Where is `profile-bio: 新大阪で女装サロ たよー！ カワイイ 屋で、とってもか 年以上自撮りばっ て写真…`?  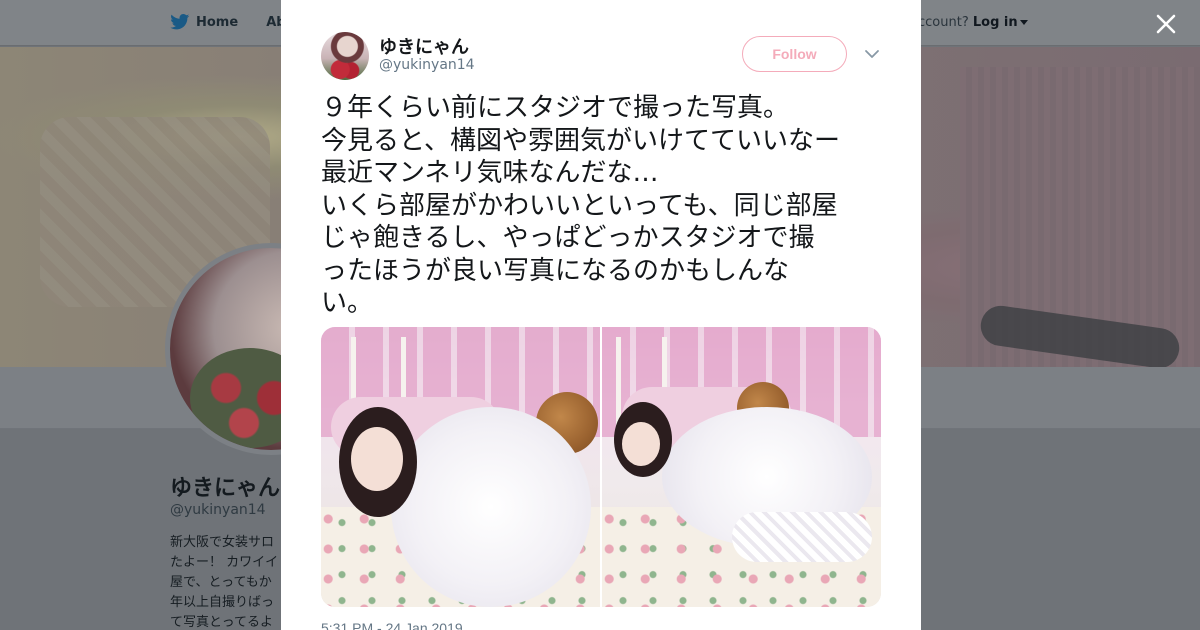
profile-bio: 新大阪で女装サロ たよー！ カワイイ 屋で、とってもか 年以上自撮りばっ て写真… is located at coordinates (226, 581).